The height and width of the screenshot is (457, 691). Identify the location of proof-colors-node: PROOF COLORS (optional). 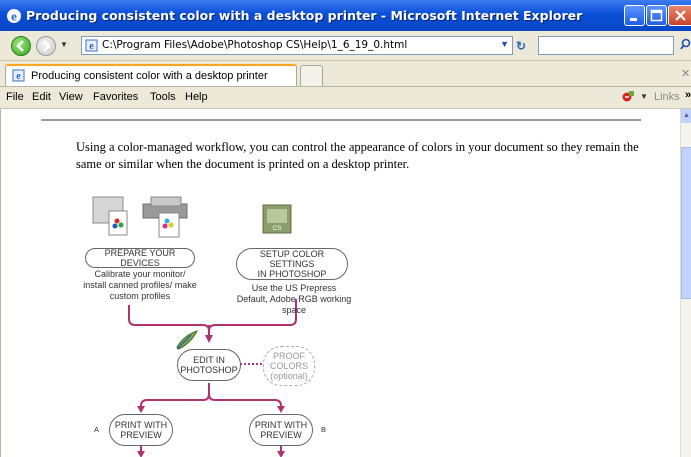
(289, 366).